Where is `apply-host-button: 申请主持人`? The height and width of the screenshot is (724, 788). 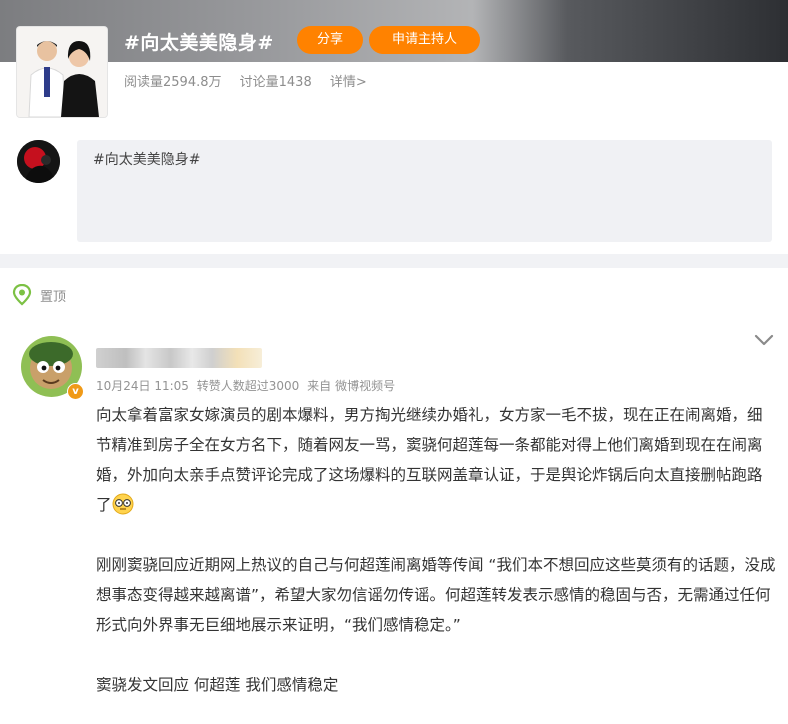
apply-host-button: 申请主持人 is located at coordinates (424, 40).